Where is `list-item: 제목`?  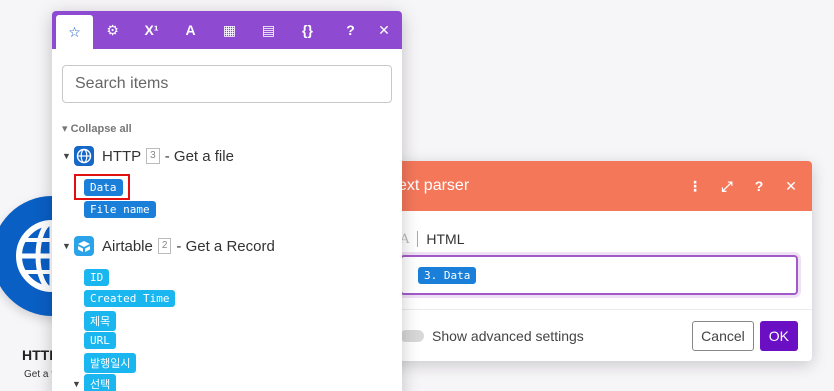
list-item: 제목 is located at coordinates (100, 321).